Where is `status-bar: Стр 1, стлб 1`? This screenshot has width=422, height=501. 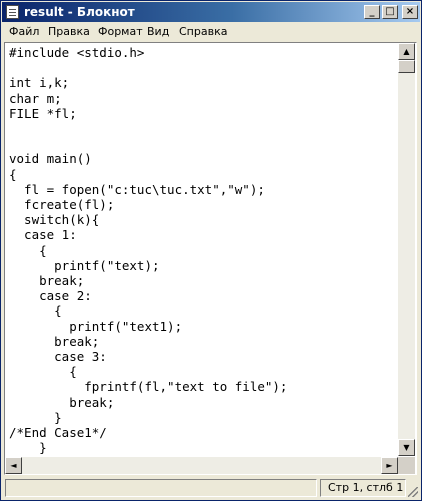
status-bar: Стр 1, стлб 1 is located at coordinates (211, 488).